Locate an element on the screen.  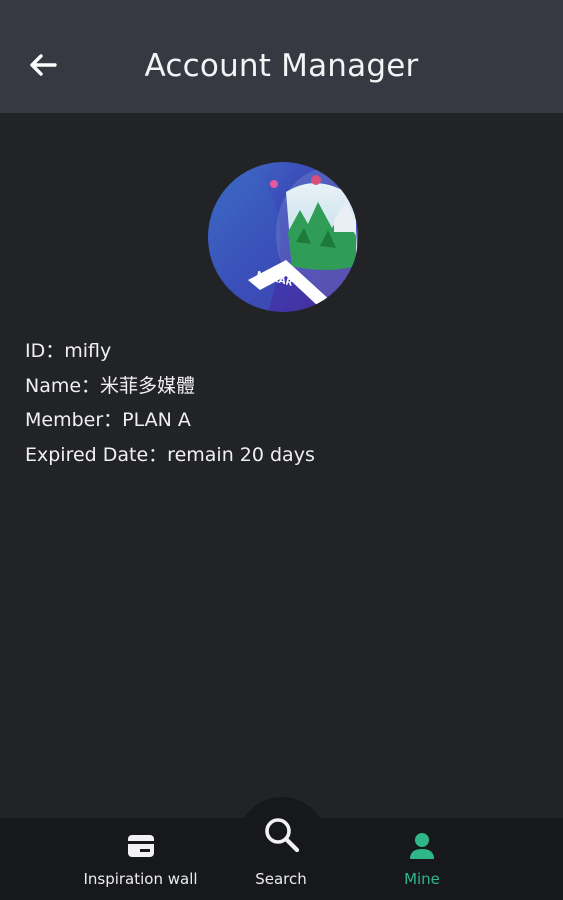
nav-item-inspiration-wall: Inspiration wall is located at coordinates (140, 859).